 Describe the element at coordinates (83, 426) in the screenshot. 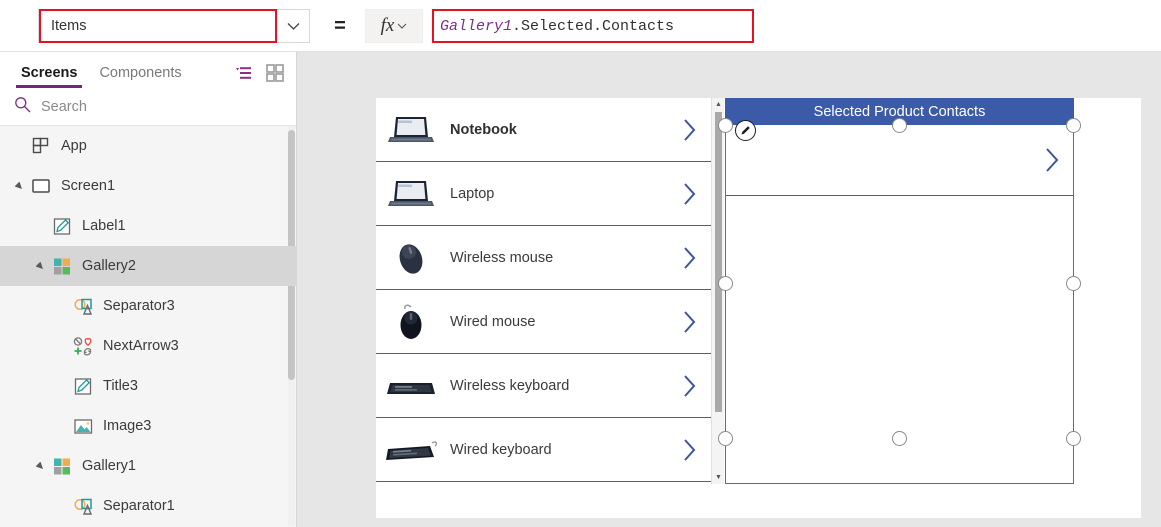

I see `image-icon` at that location.